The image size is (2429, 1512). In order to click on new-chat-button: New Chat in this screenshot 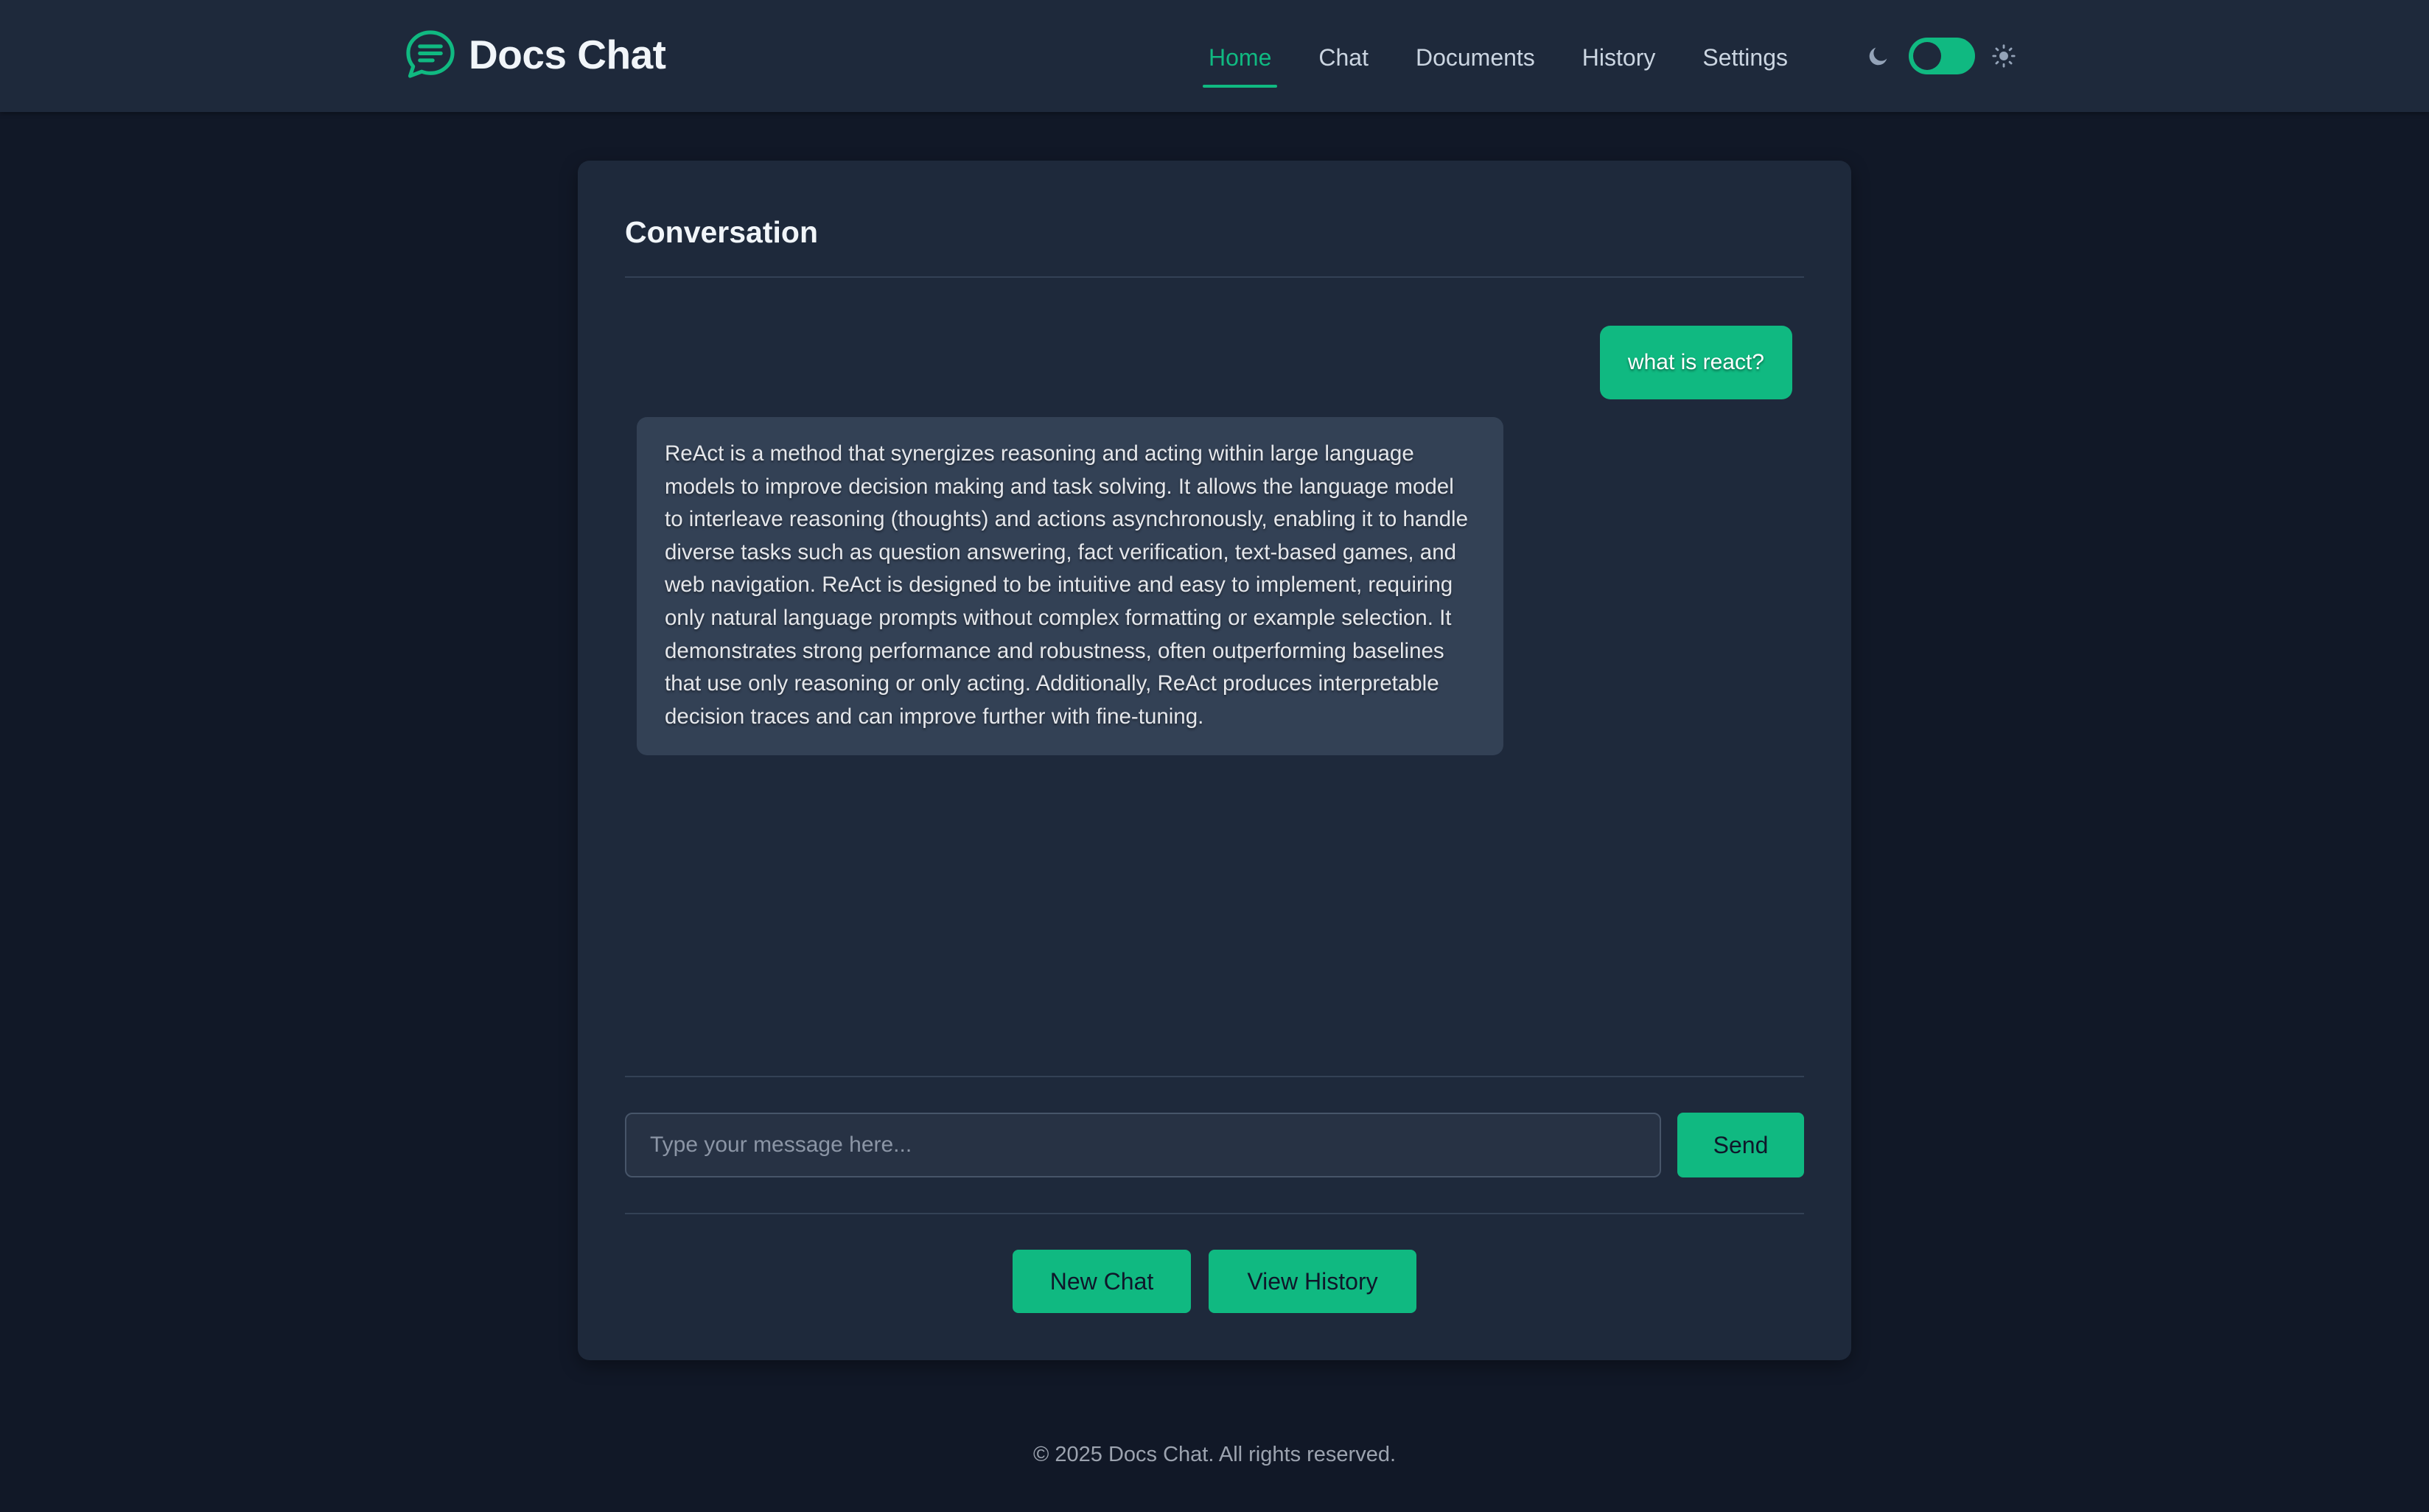, I will do `click(1102, 1281)`.